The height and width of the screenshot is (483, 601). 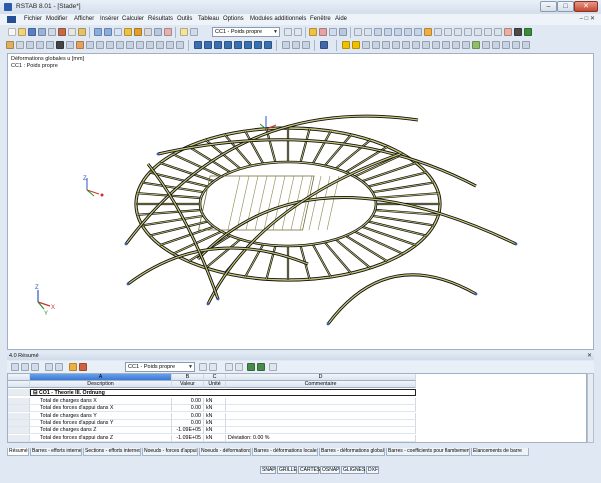 I want to click on panel-close-icon: ✕, so click(x=589, y=356).